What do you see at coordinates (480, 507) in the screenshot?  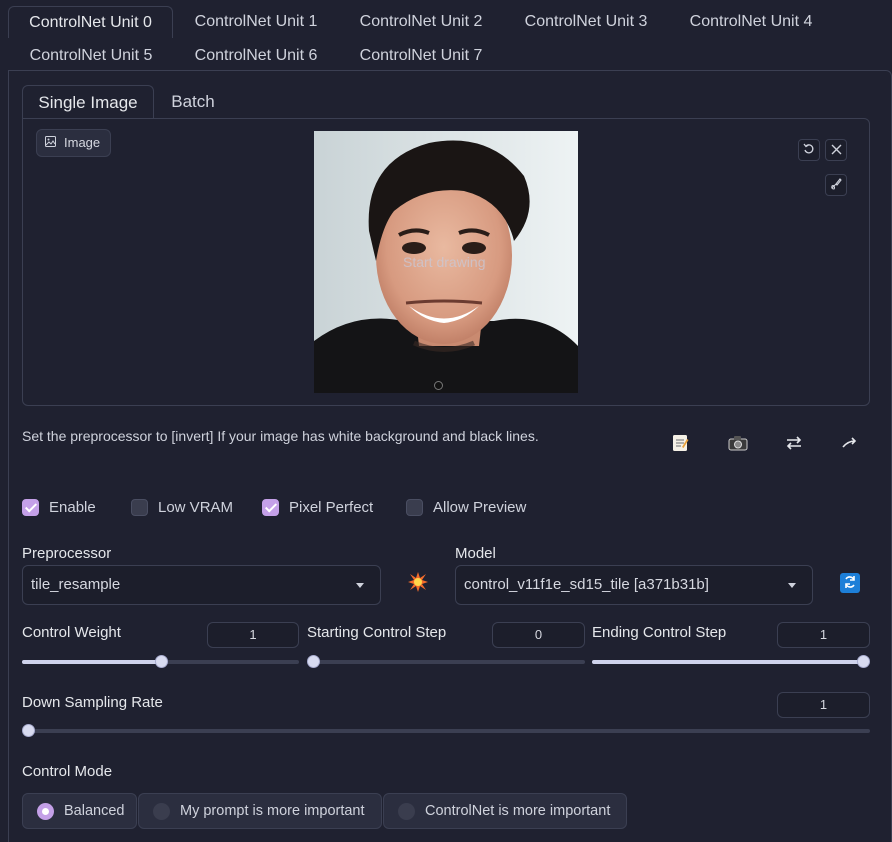 I see `checkbox-label: Allow Preview` at bounding box center [480, 507].